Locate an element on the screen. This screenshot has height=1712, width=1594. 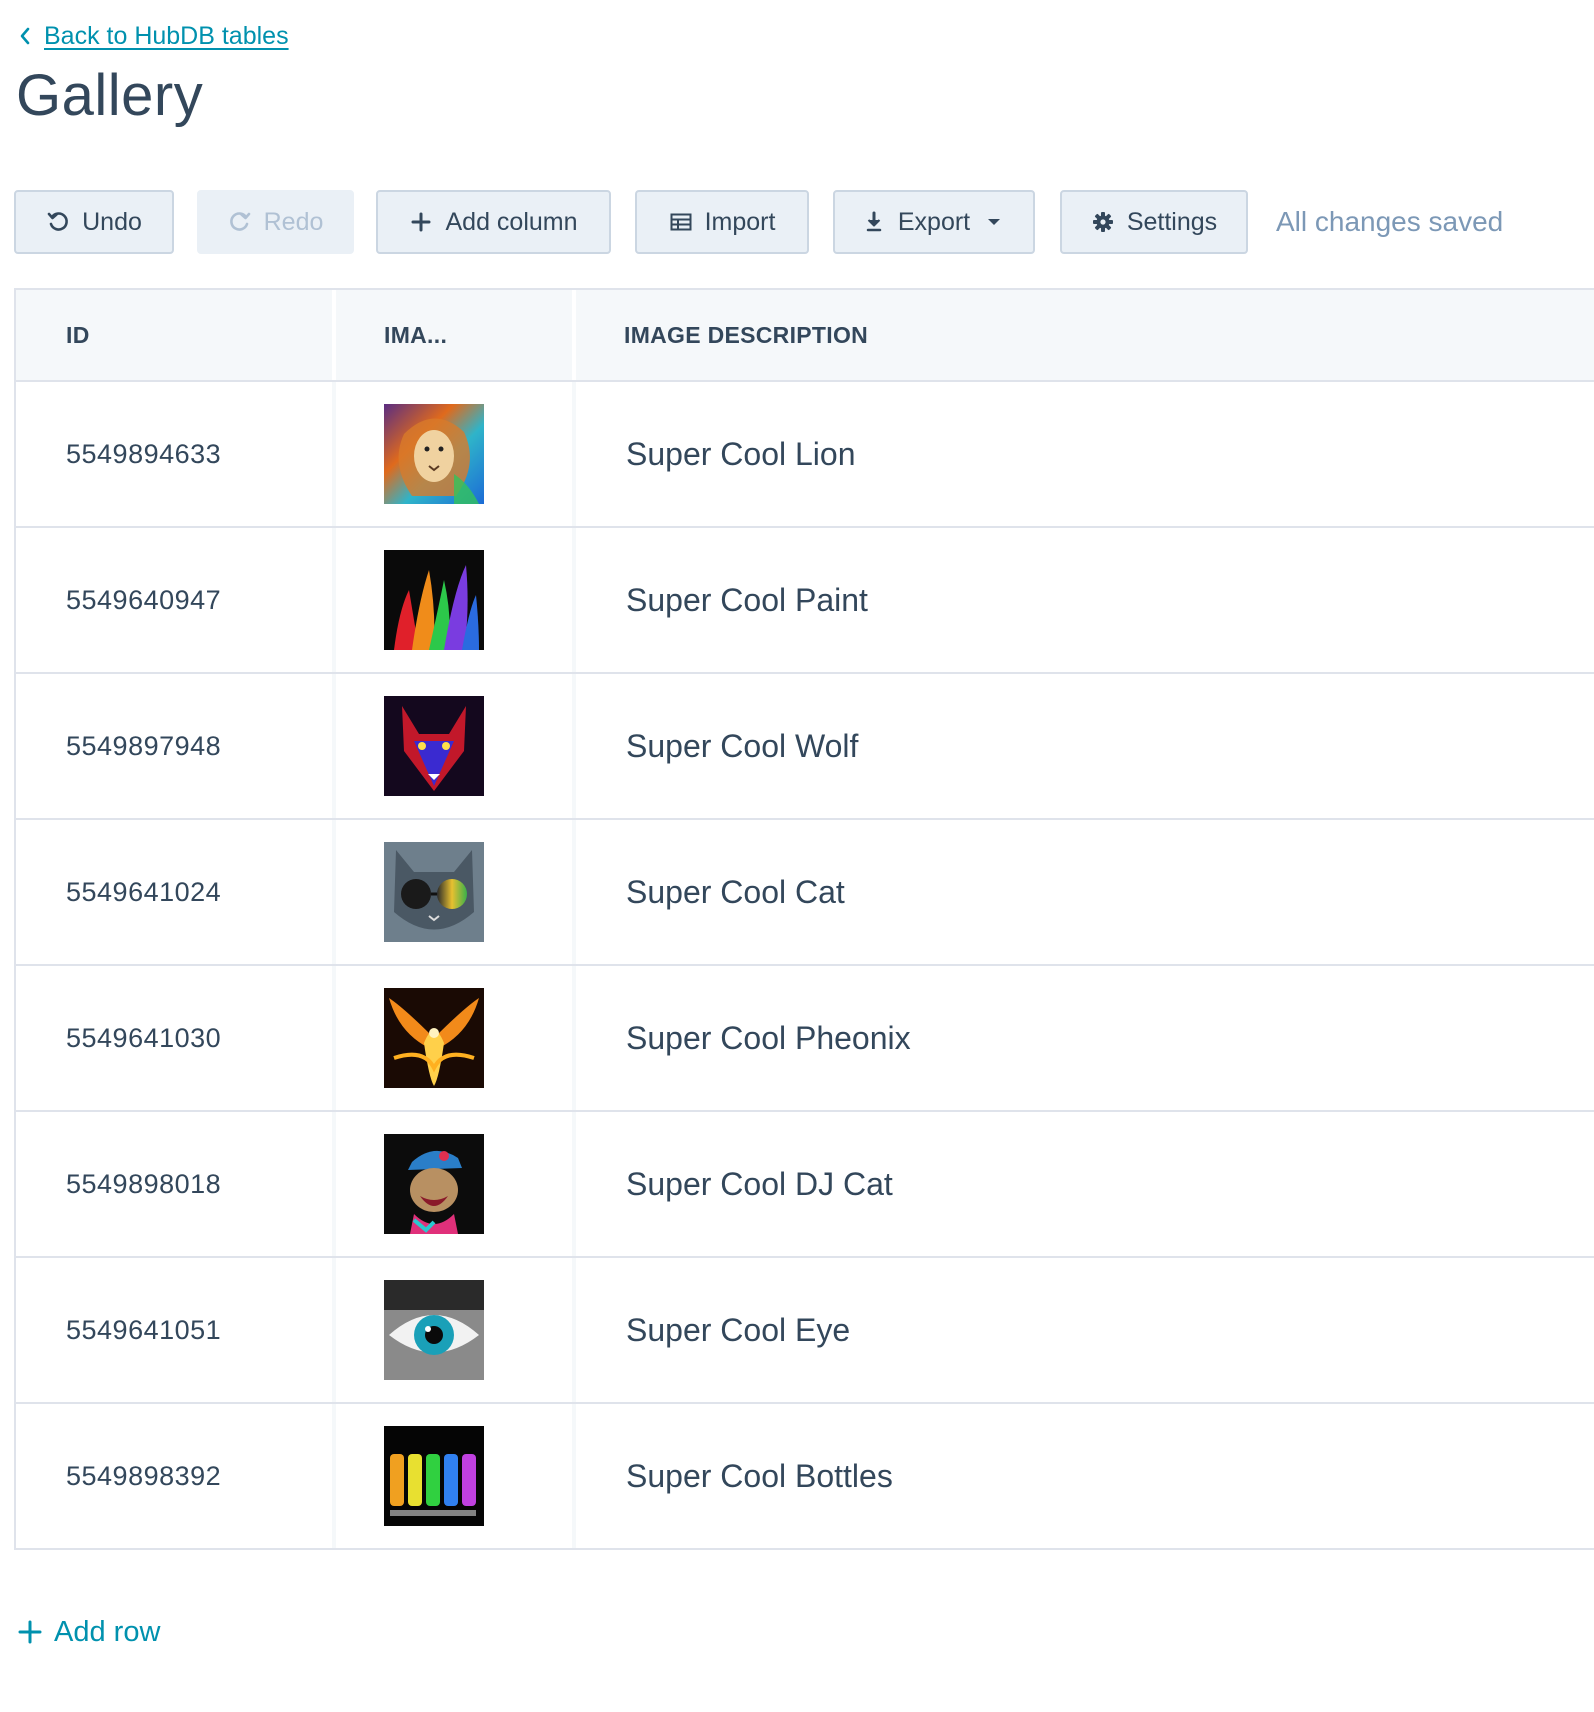
row-id-cell: 5549897948 is located at coordinates (176, 746).